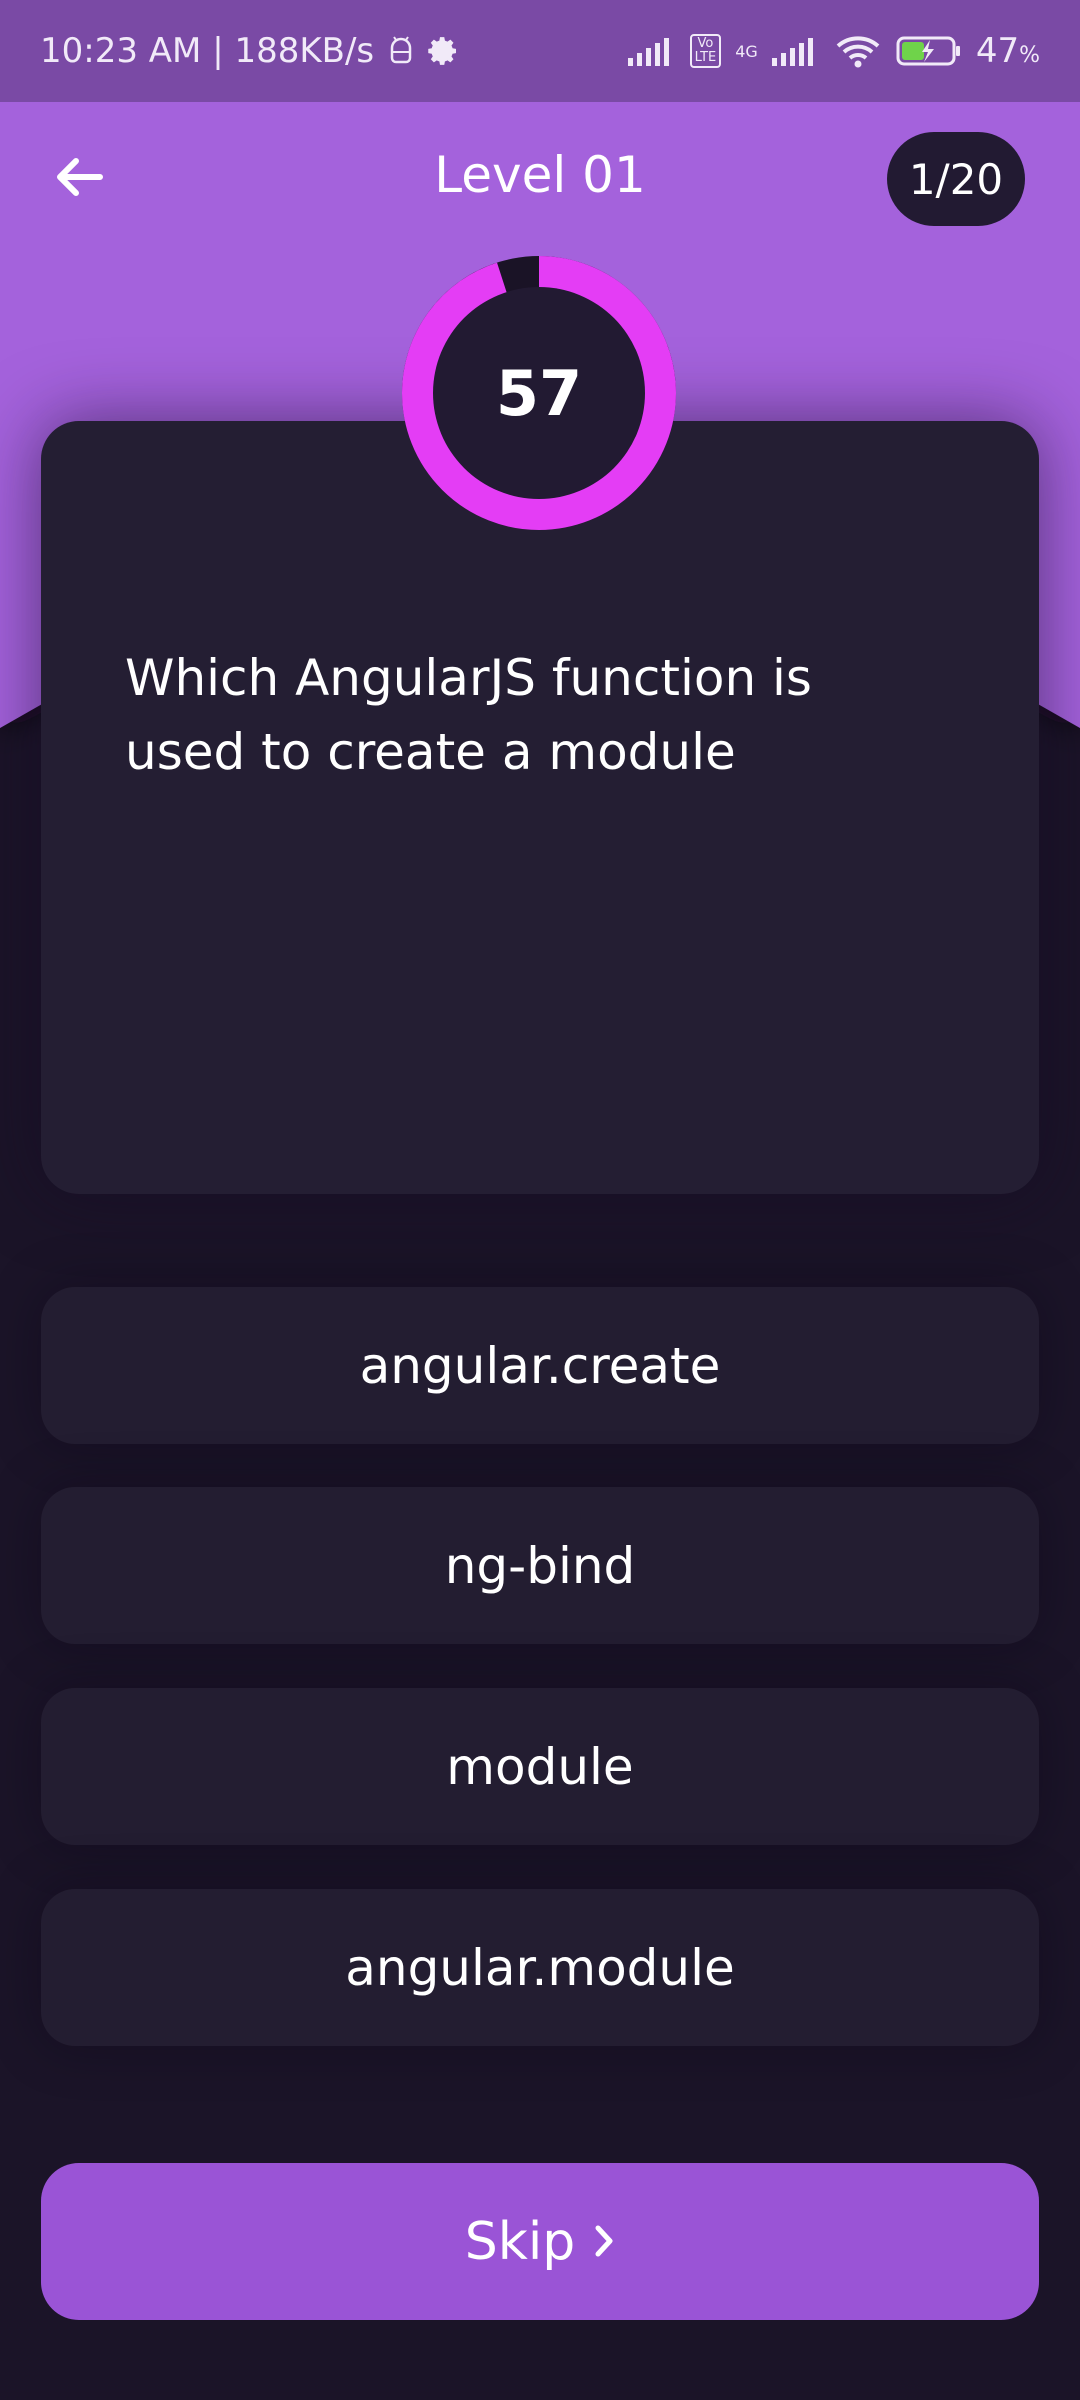  Describe the element at coordinates (604, 2242) in the screenshot. I see `chevron-right-icon` at that location.